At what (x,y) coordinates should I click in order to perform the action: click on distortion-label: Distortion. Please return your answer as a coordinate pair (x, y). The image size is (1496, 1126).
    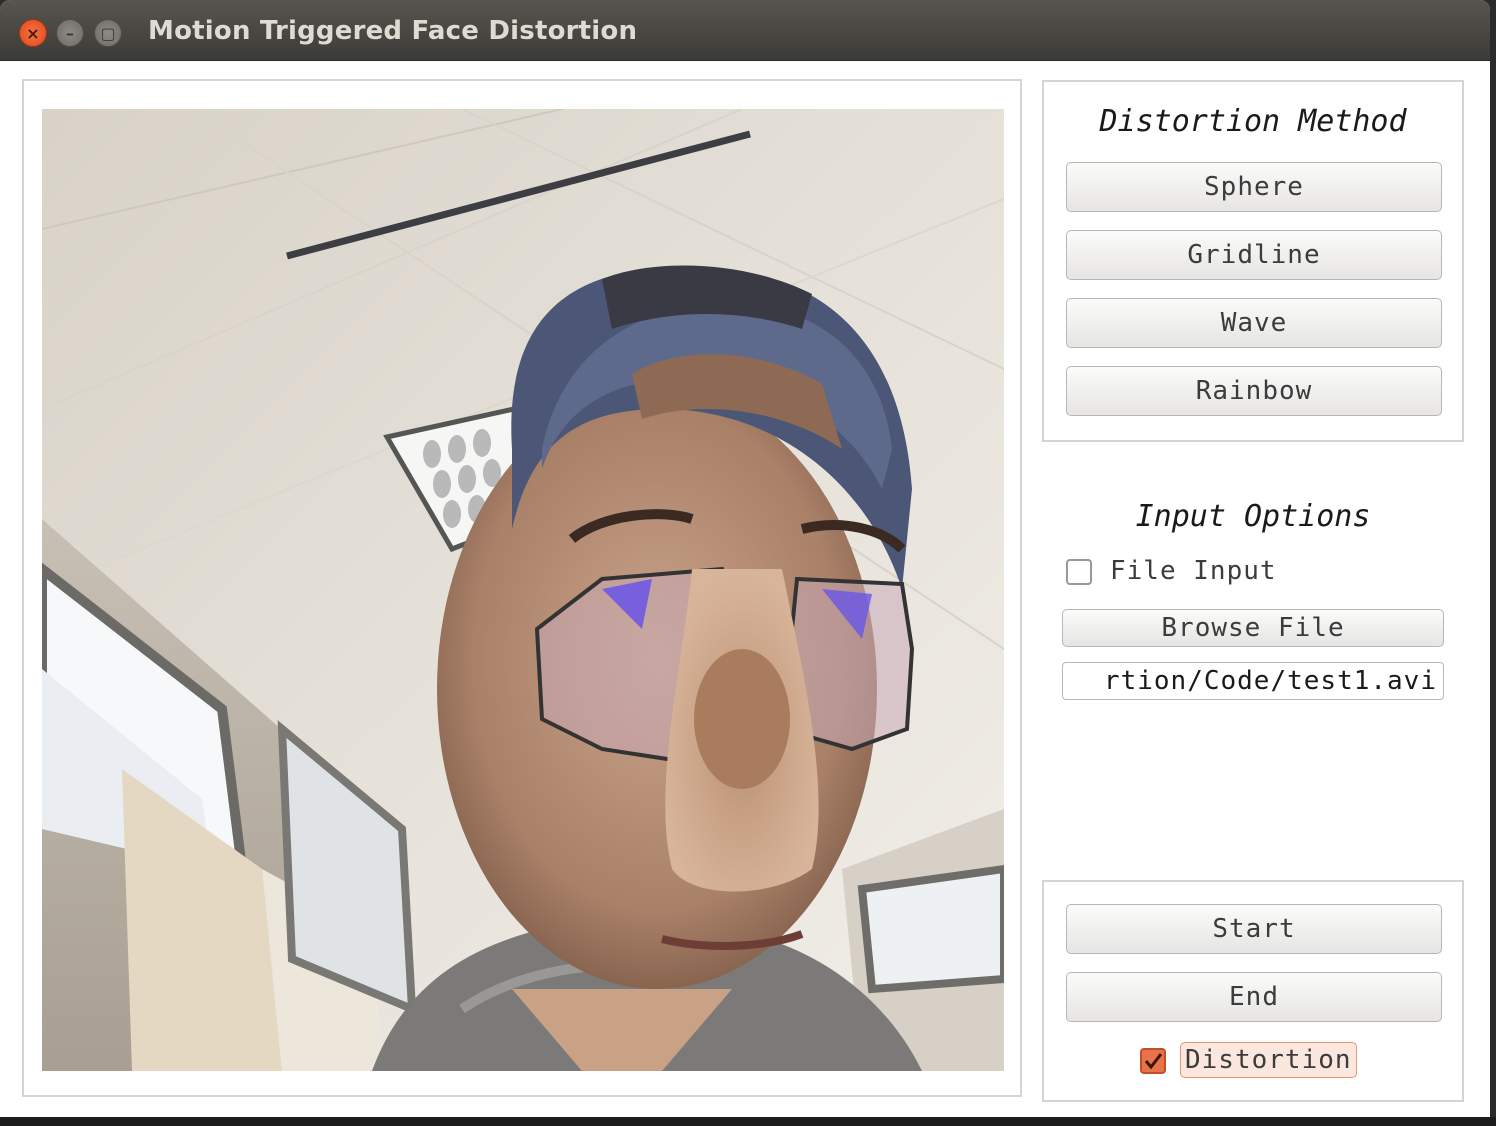
    Looking at the image, I should click on (1268, 1060).